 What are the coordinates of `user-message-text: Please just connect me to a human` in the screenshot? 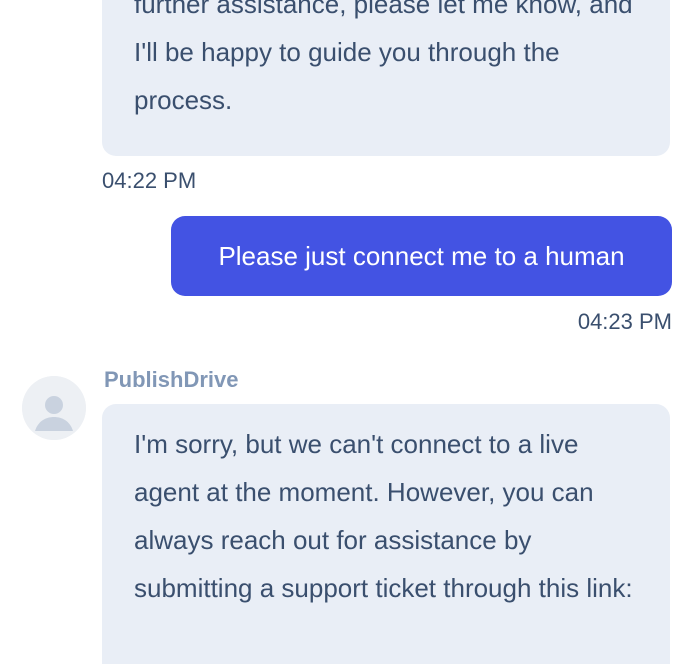 It's located at (421, 255).